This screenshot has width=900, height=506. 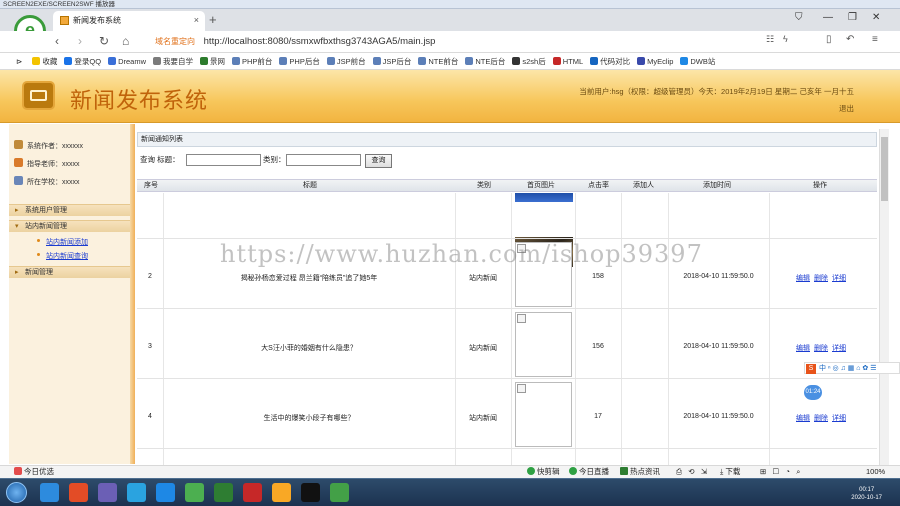 I want to click on menu-icon: ≡, so click(x=875, y=39).